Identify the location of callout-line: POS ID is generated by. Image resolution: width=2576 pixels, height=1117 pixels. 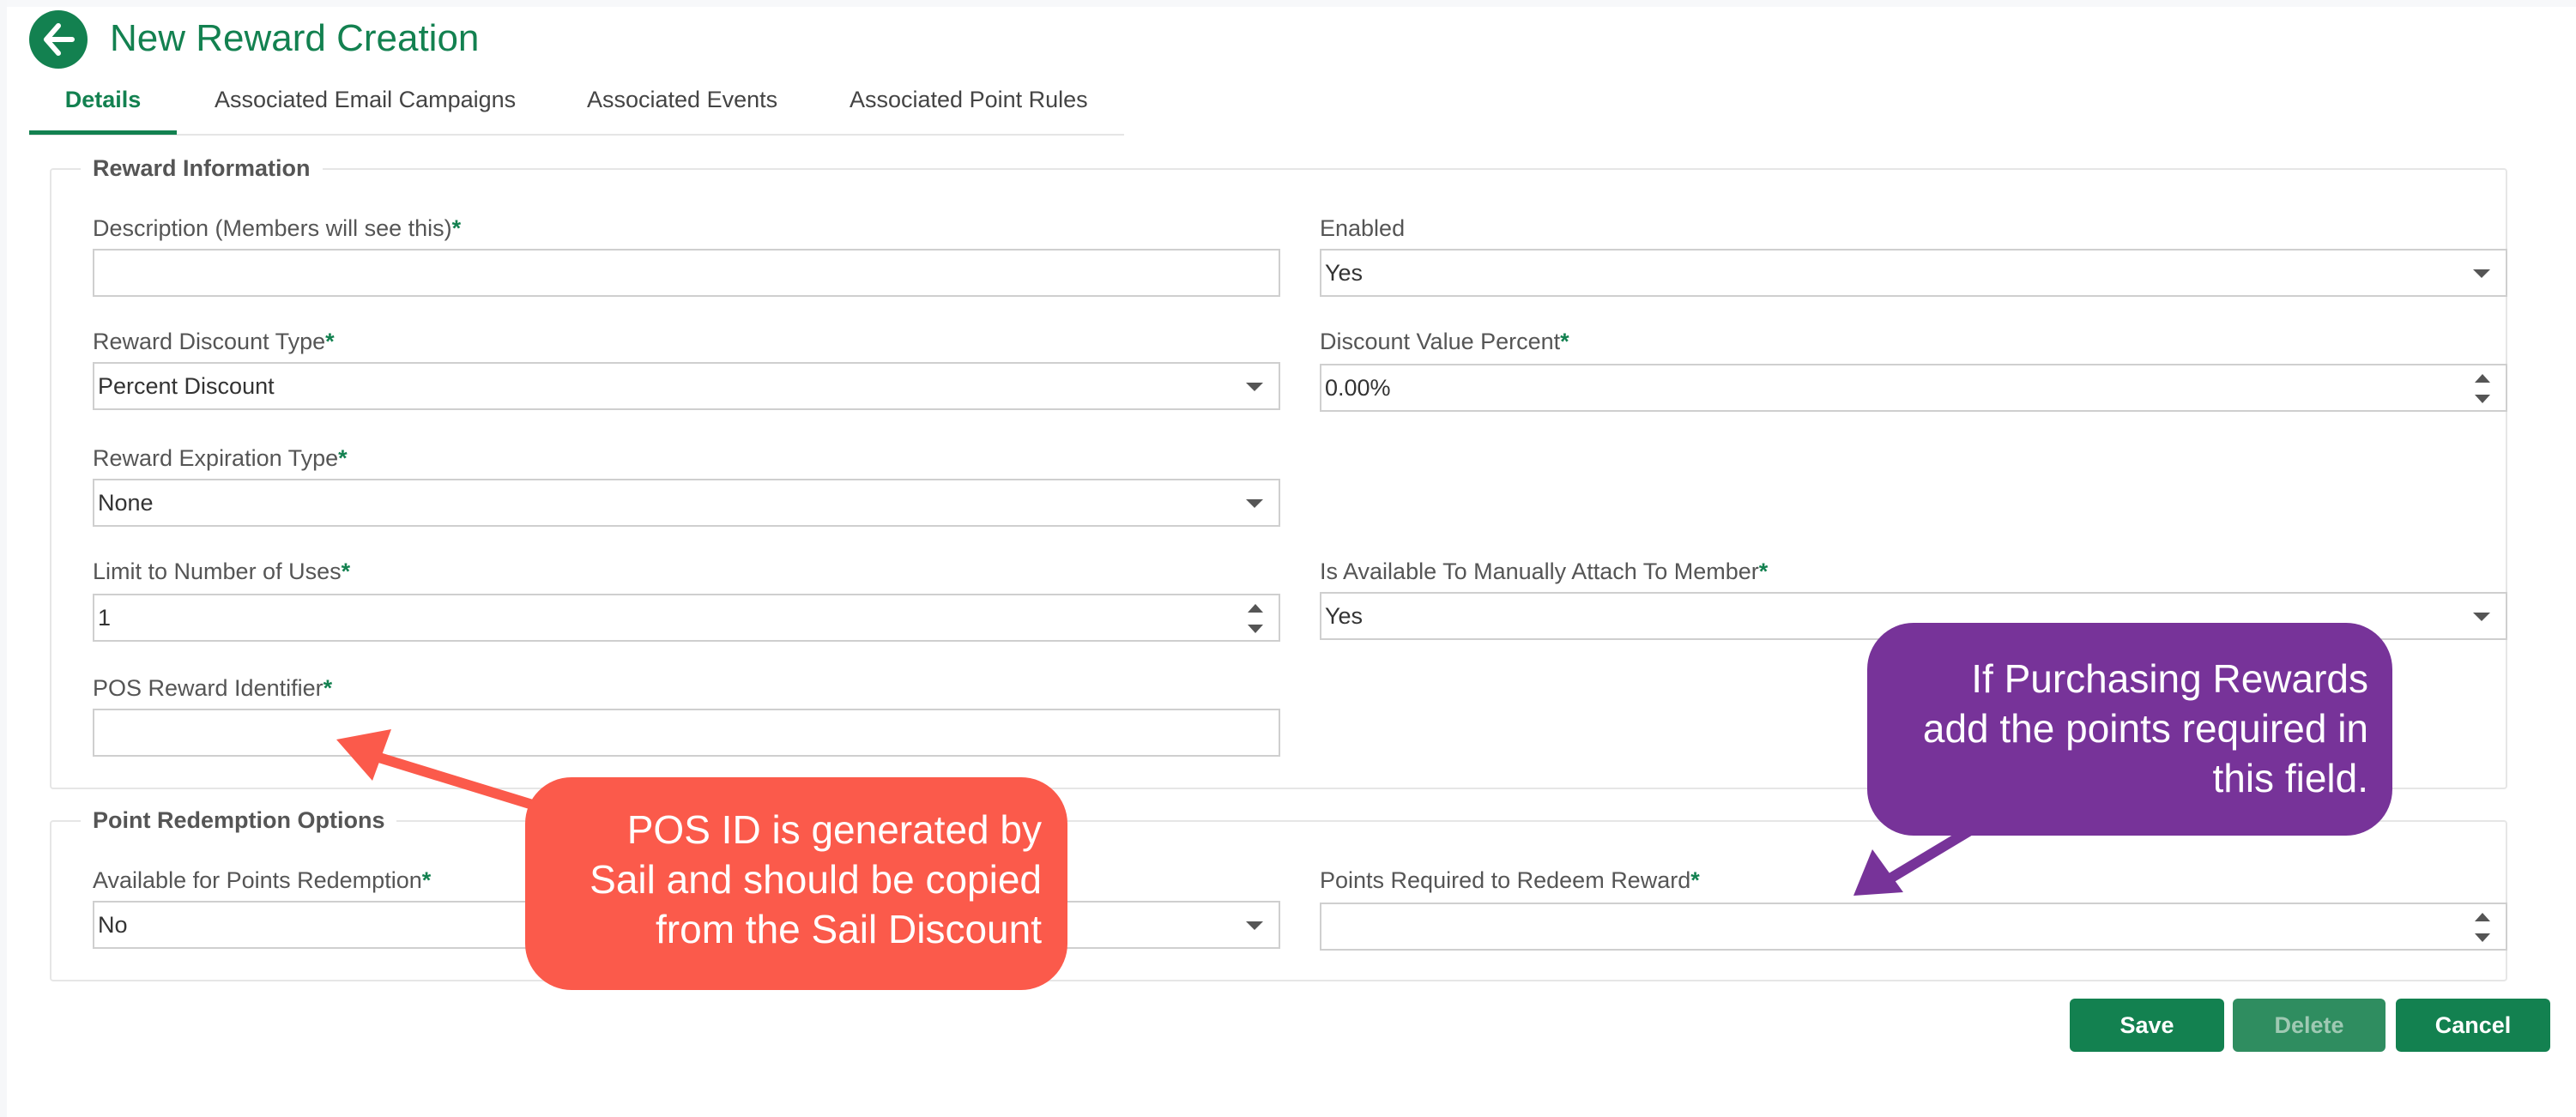
(834, 830).